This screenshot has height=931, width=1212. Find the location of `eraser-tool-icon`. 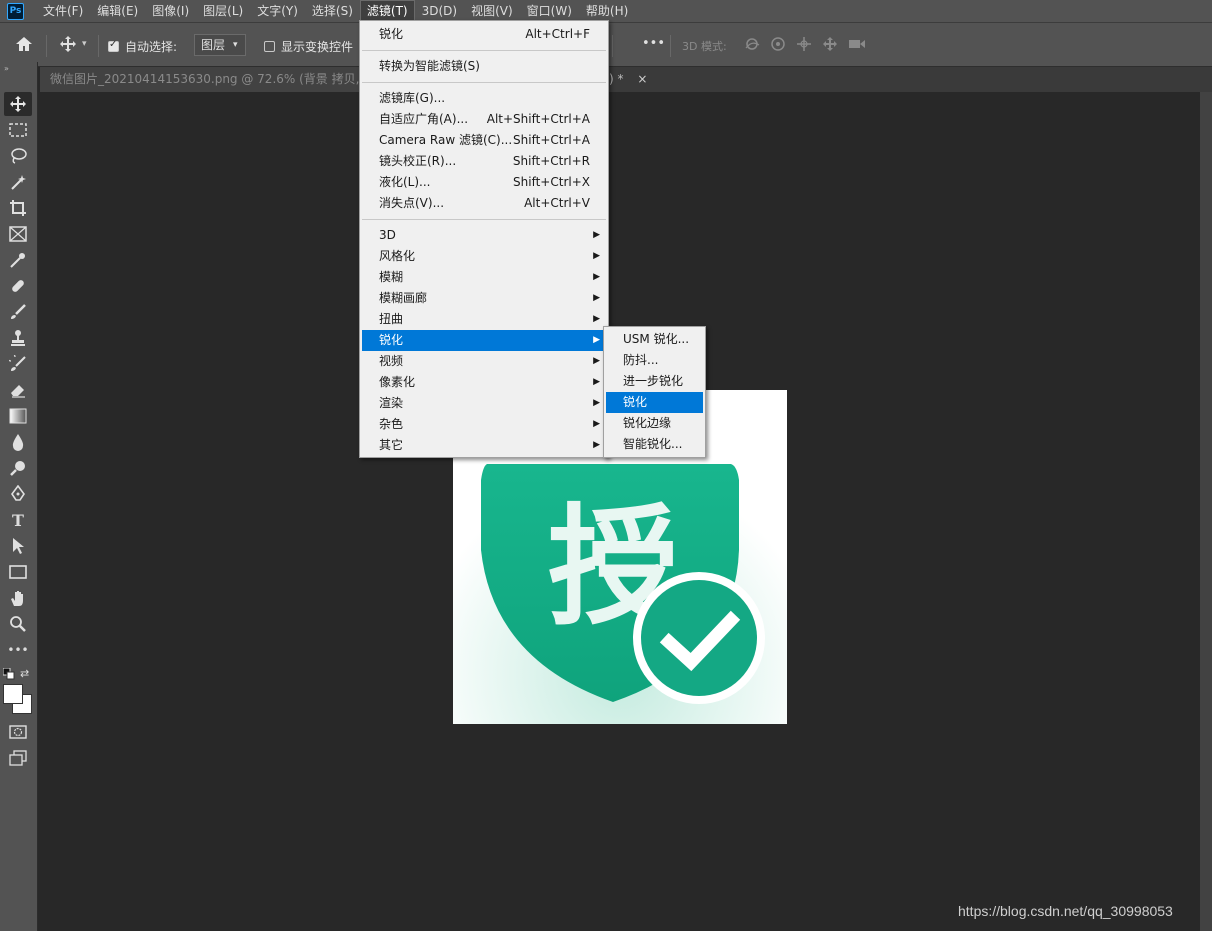

eraser-tool-icon is located at coordinates (18, 390).